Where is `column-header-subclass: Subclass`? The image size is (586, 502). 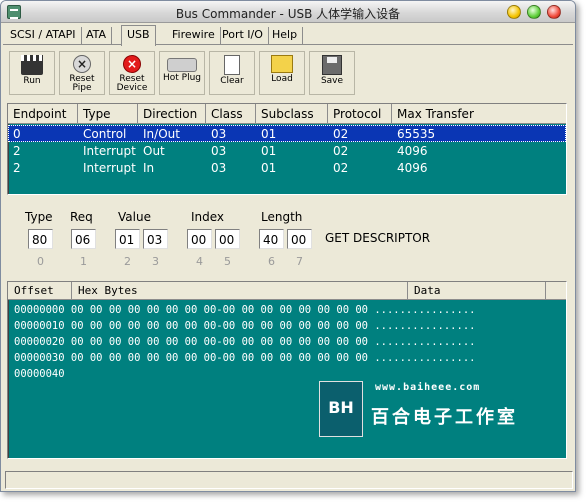 column-header-subclass: Subclass is located at coordinates (292, 114).